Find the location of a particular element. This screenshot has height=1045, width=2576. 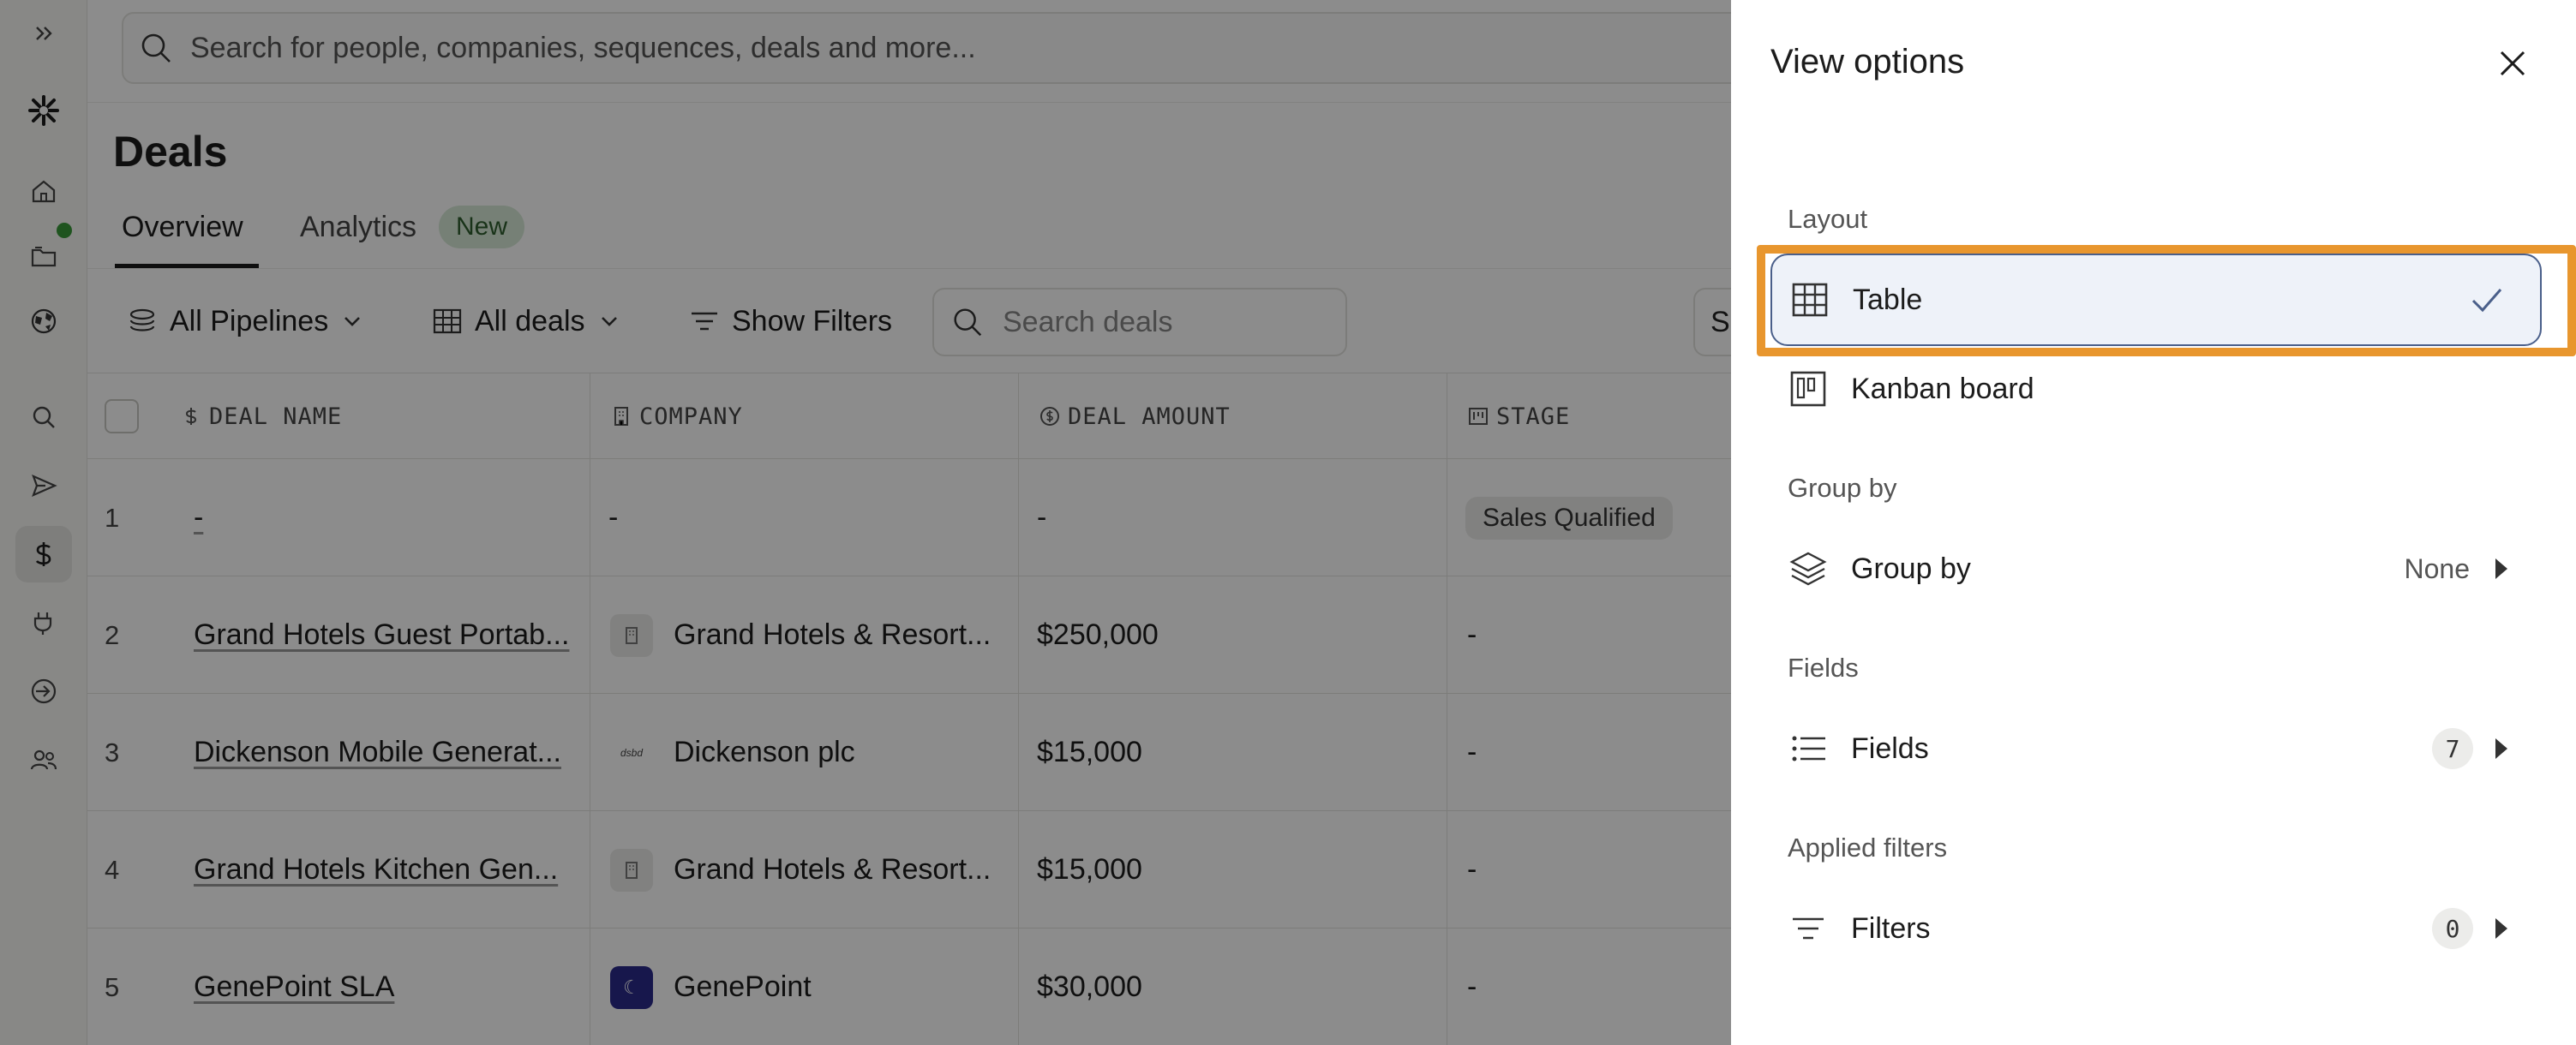

panel-title: View options is located at coordinates (1867, 62).